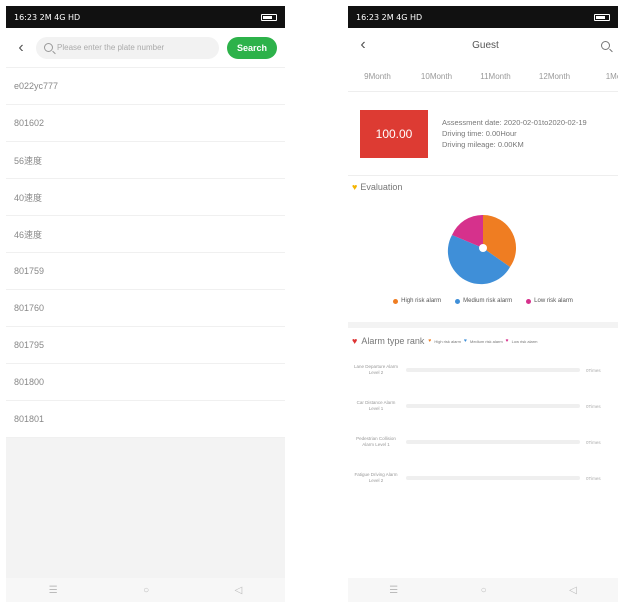 The width and height of the screenshot is (620, 608). What do you see at coordinates (393, 341) in the screenshot?
I see `alarm-rank-title: Alarm type rank` at bounding box center [393, 341].